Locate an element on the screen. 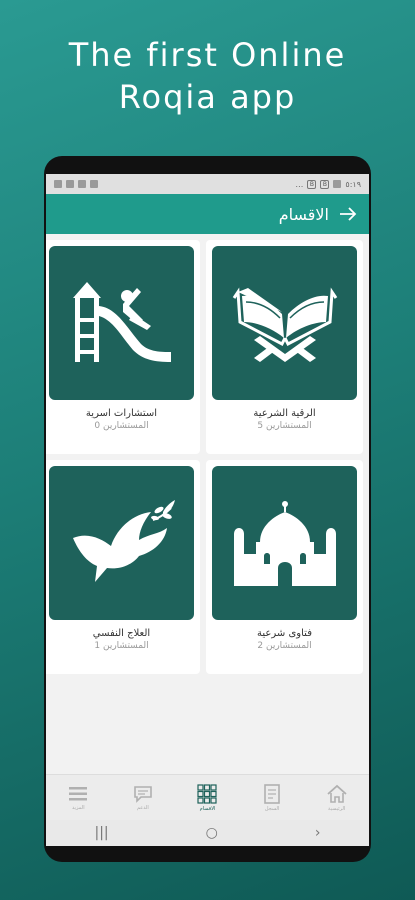  nav-label: السجل is located at coordinates (272, 808).